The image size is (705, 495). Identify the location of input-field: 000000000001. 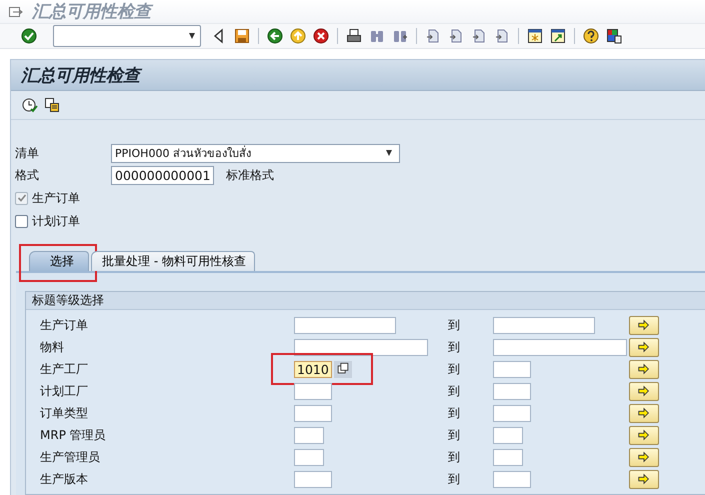
(162, 175).